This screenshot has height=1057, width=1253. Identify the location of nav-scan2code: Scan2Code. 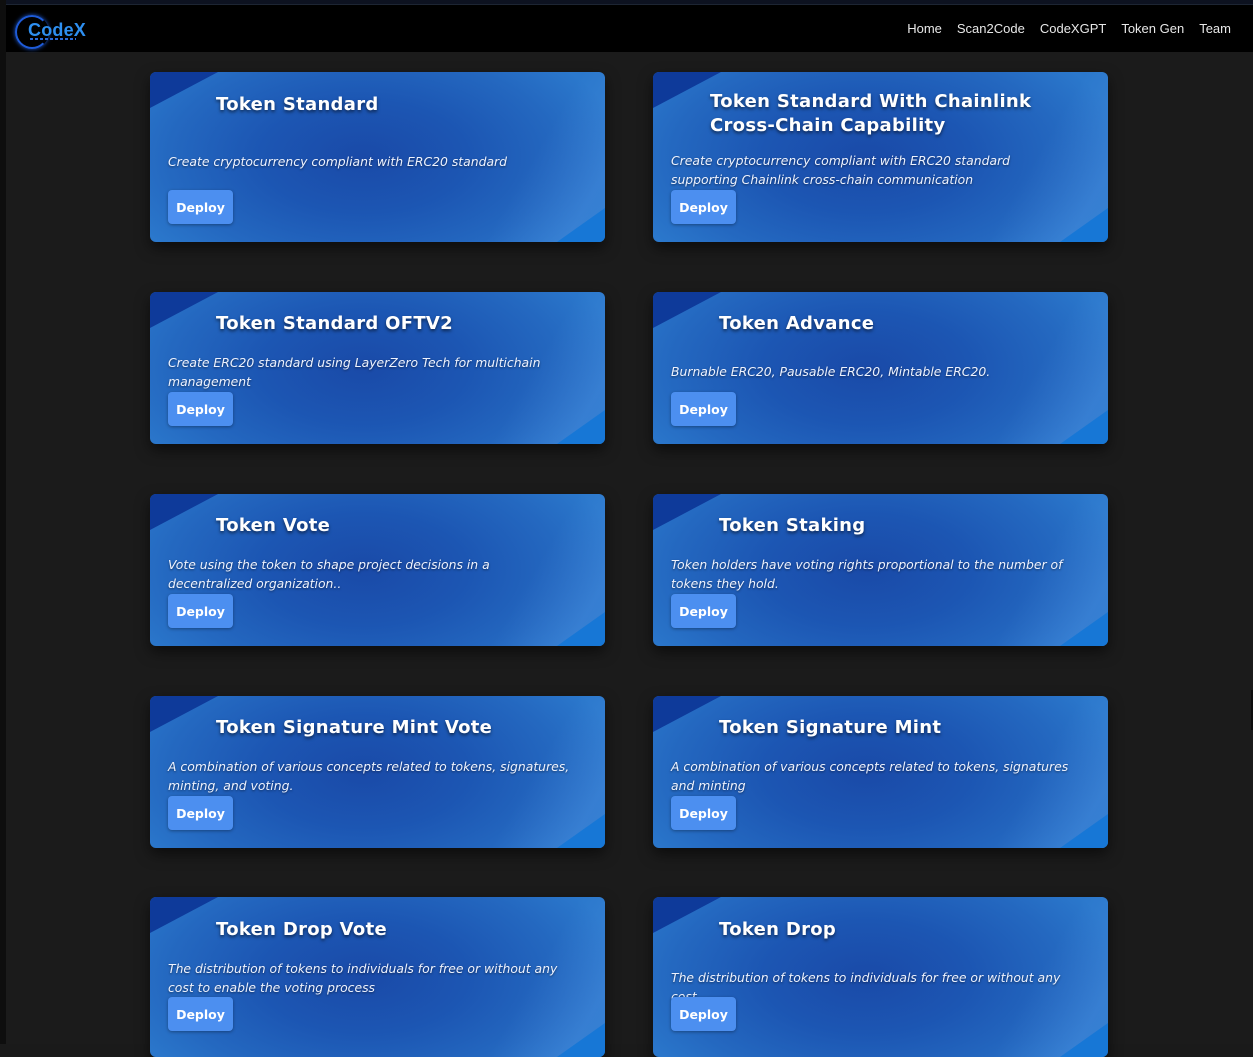
(991, 28).